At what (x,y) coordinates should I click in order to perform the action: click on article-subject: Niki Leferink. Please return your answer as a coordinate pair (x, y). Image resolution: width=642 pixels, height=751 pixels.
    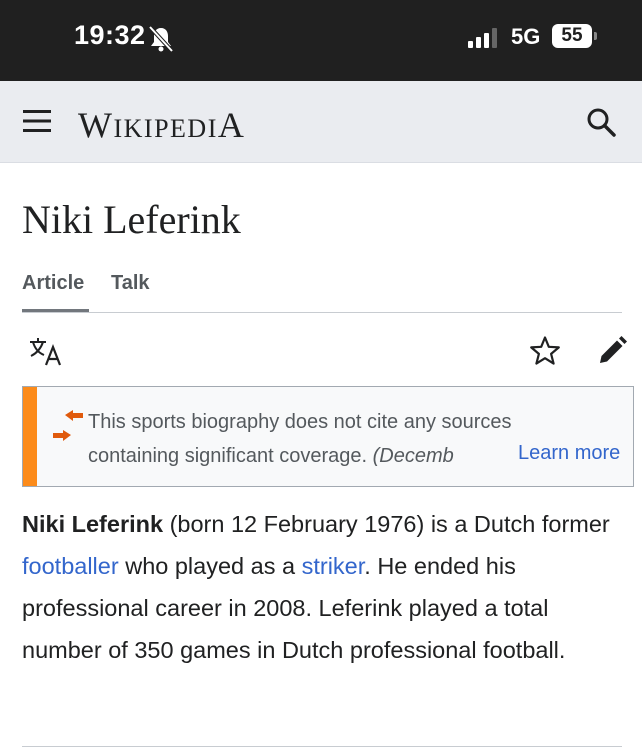
    Looking at the image, I should click on (93, 524).